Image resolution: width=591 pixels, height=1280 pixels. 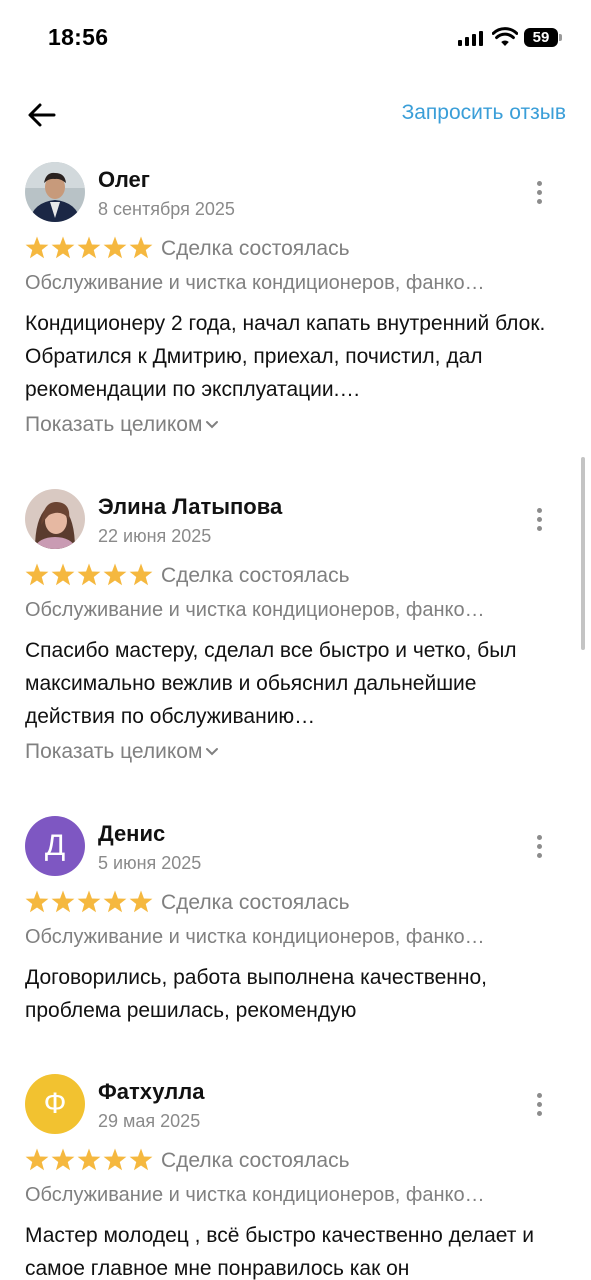 I want to click on author-name: Элина Латыпова, so click(x=190, y=507).